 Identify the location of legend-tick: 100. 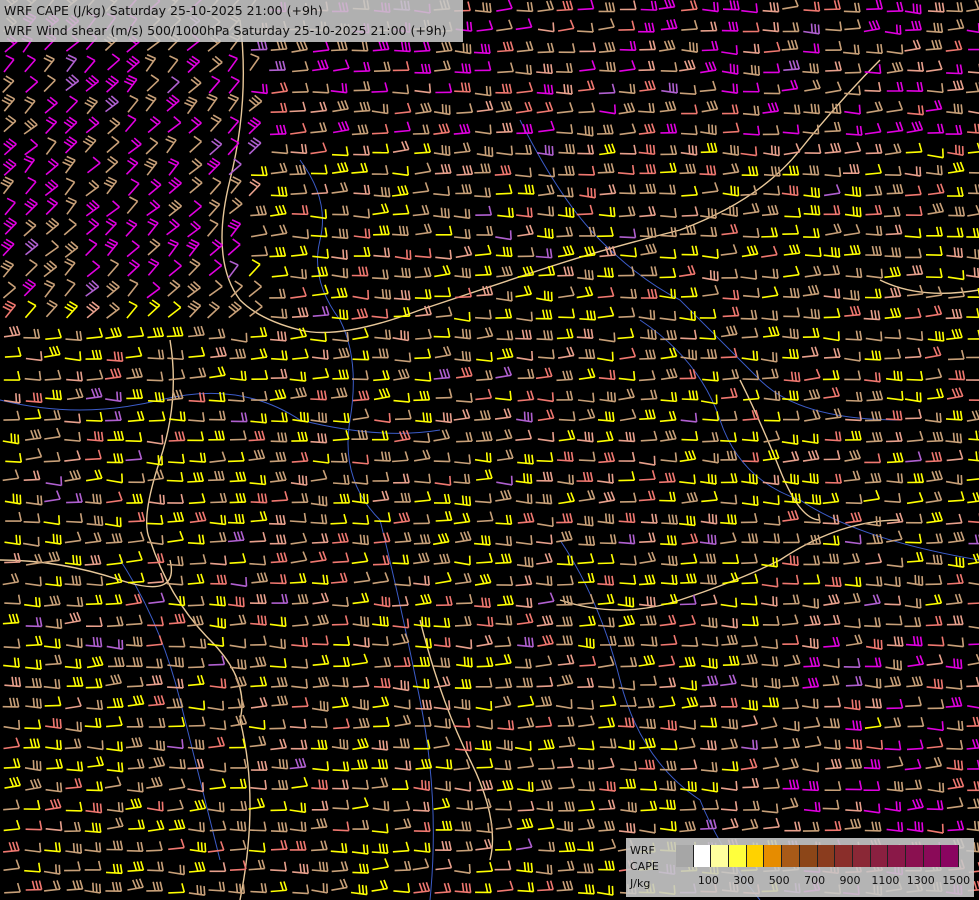
(708, 880).